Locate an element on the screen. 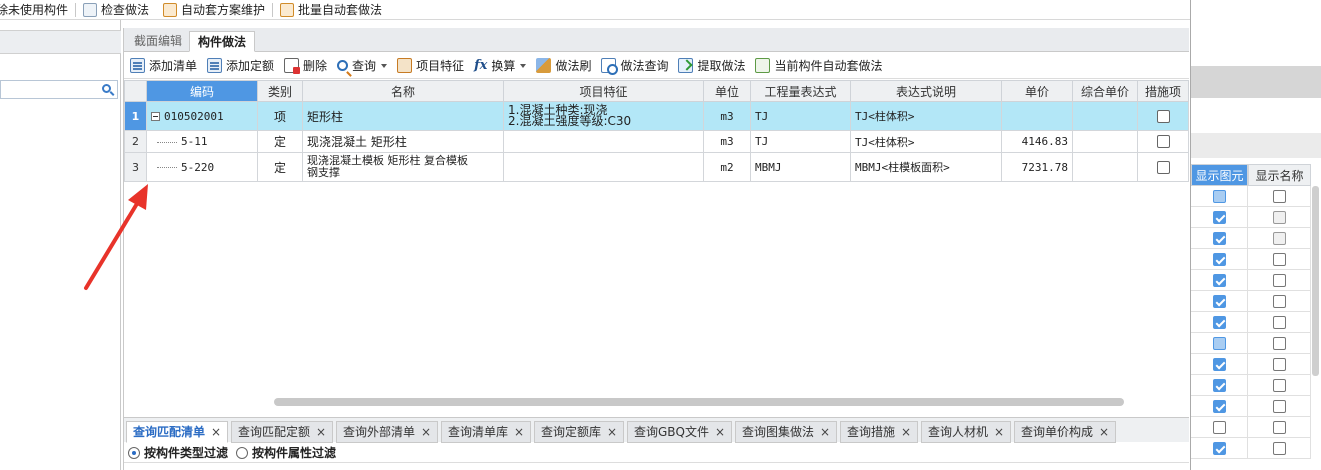 The image size is (1321, 470). filter-by-type-radio: 按构件类型过滤 is located at coordinates (178, 452).